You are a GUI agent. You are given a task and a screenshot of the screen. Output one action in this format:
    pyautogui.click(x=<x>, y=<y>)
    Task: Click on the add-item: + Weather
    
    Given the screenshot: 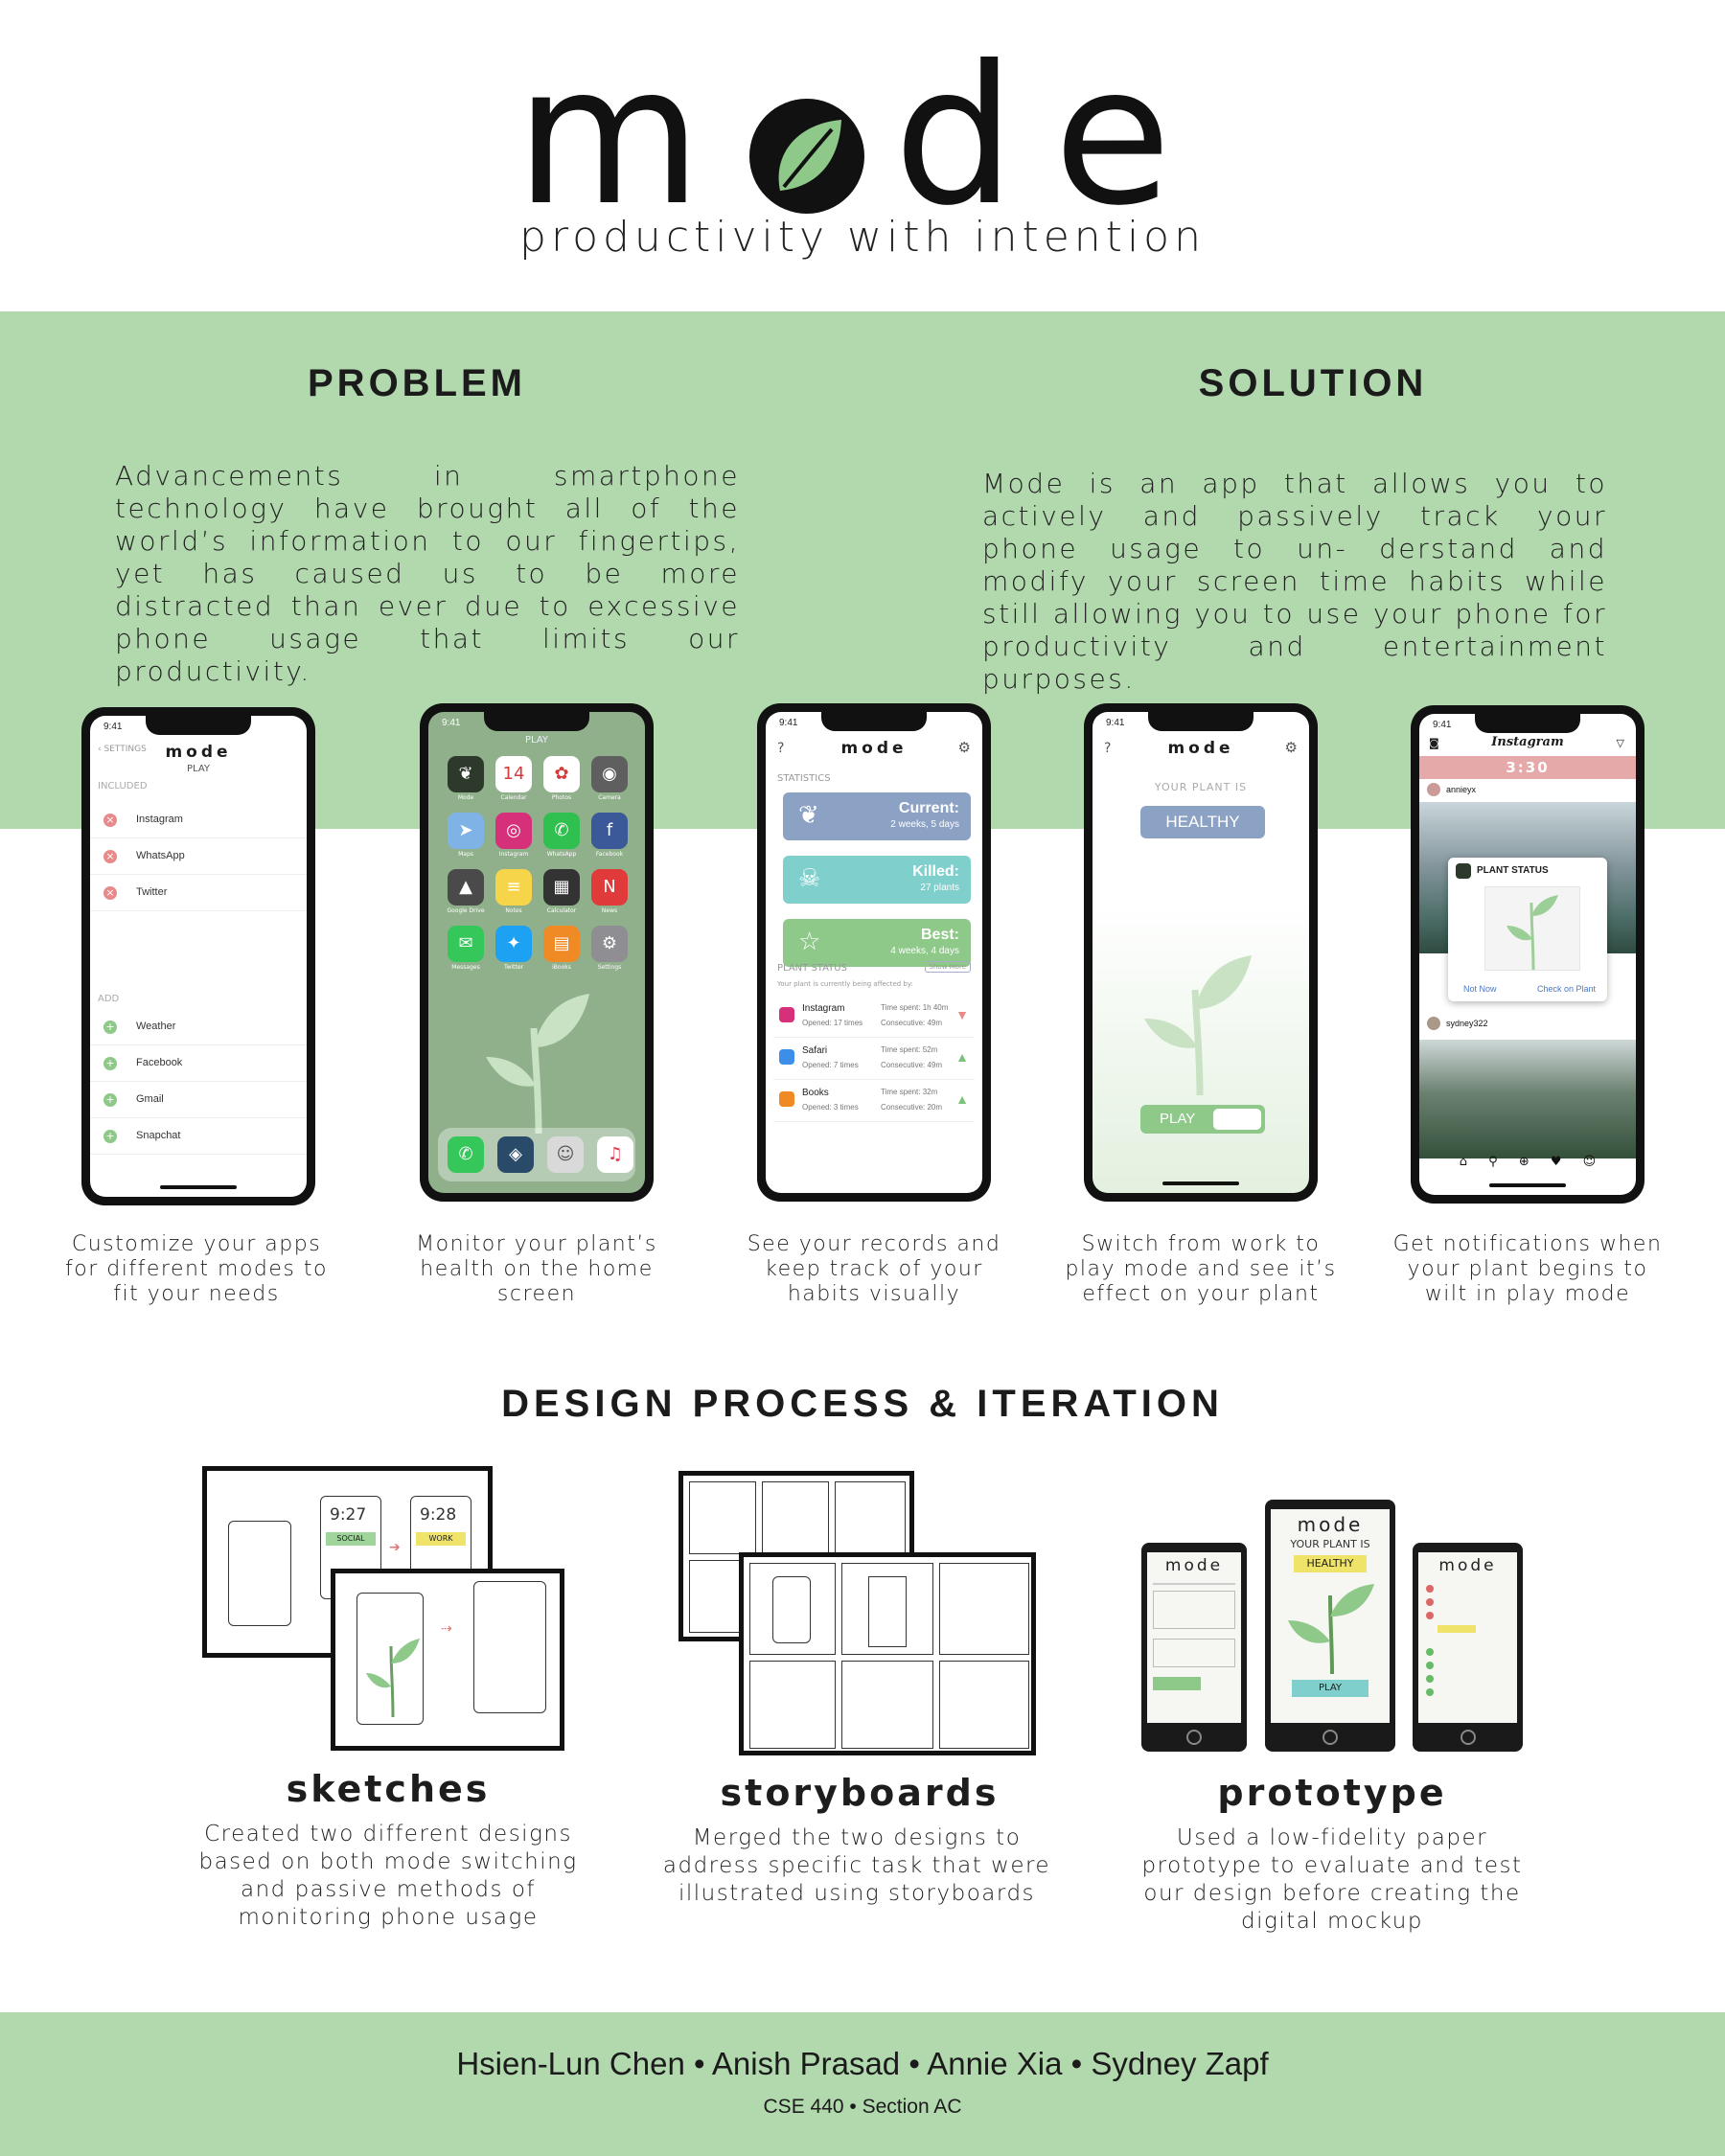 What is the action you would take?
    pyautogui.click(x=198, y=1027)
    